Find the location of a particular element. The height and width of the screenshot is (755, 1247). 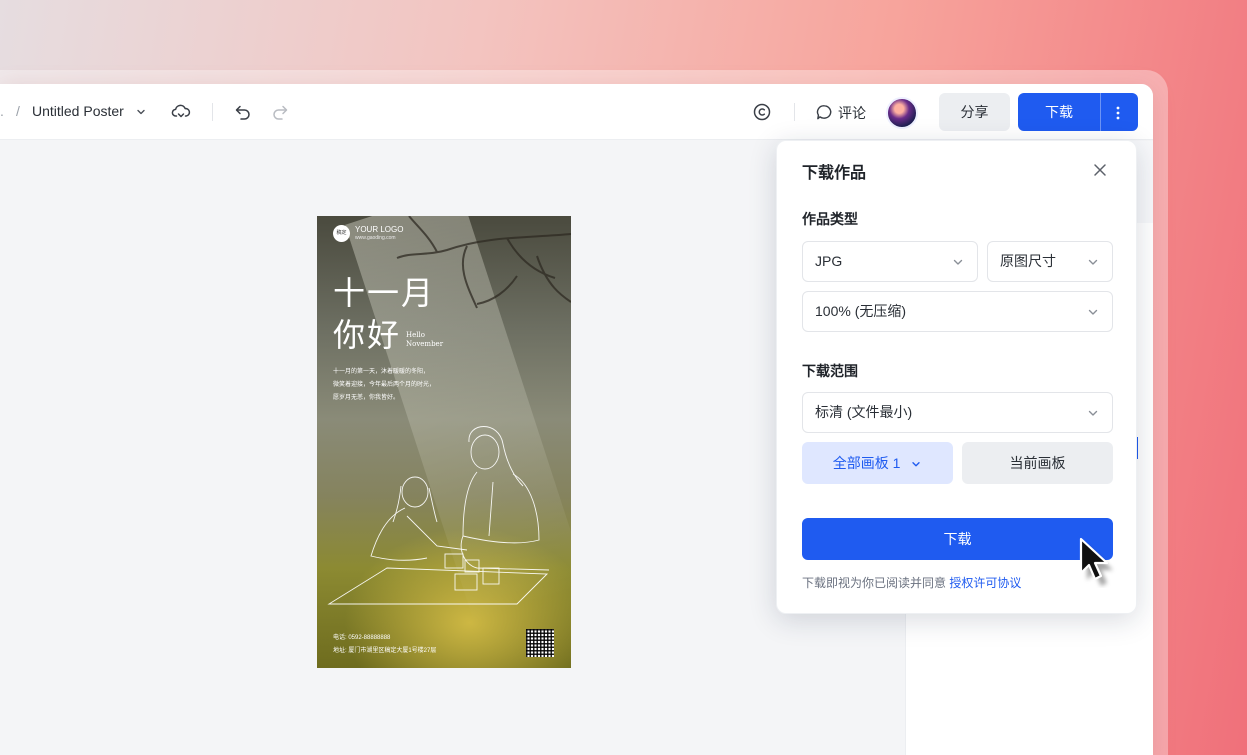

copyright-icon is located at coordinates (762, 112).